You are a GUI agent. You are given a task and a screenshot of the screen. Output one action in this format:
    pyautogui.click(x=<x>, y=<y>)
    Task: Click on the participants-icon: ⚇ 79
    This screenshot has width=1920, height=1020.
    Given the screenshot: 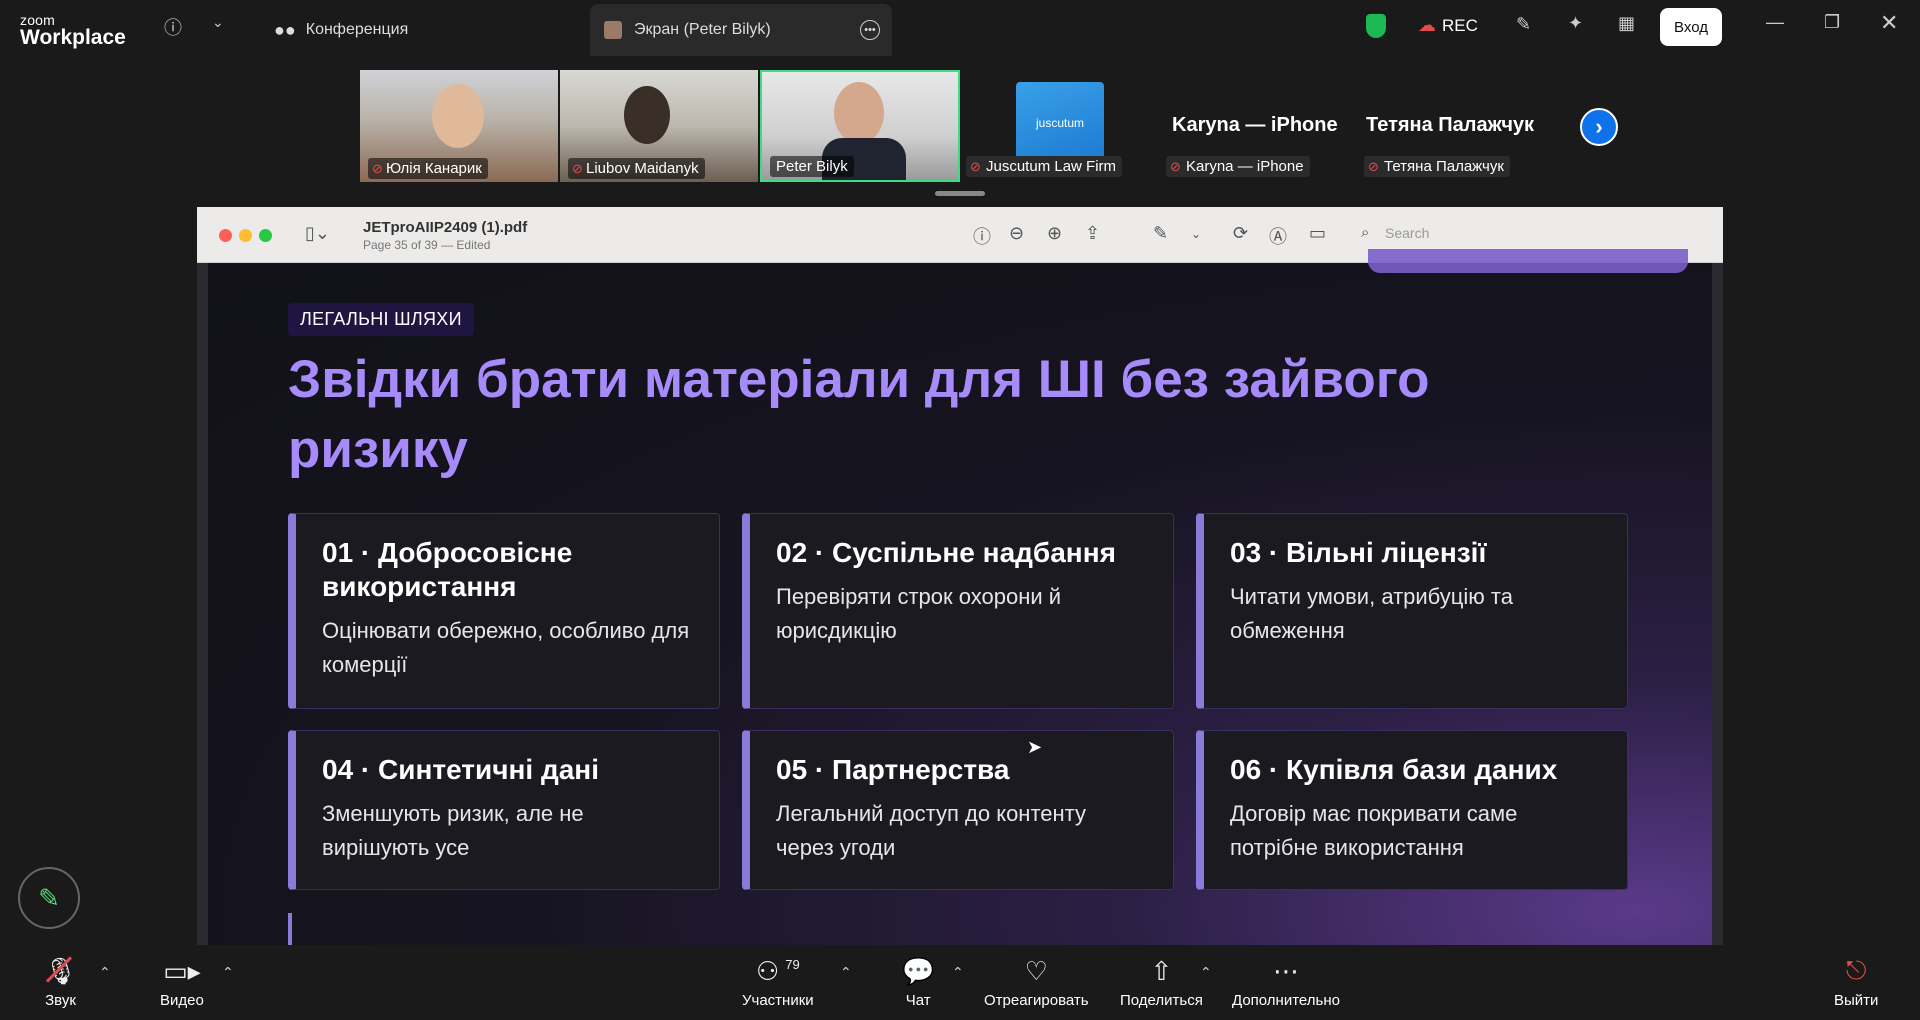 What is the action you would take?
    pyautogui.click(x=777, y=970)
    